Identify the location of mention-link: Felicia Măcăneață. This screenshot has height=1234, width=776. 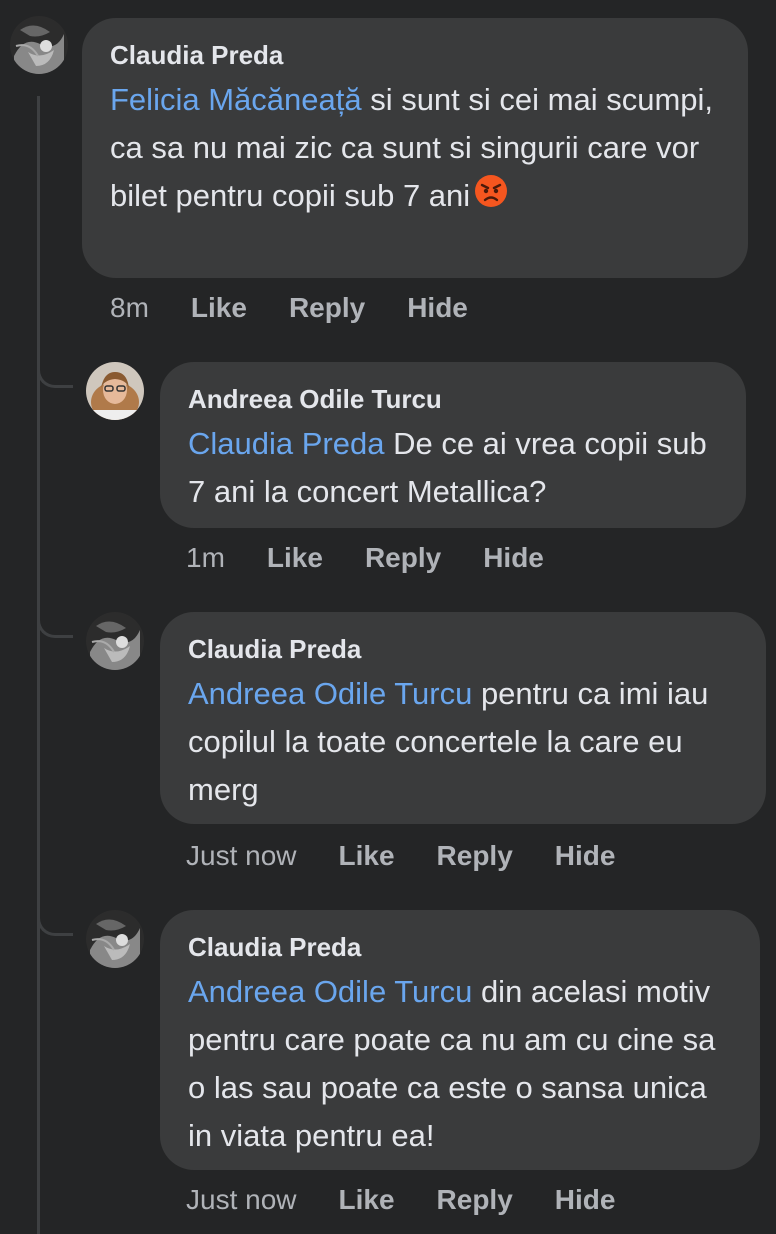
(236, 99).